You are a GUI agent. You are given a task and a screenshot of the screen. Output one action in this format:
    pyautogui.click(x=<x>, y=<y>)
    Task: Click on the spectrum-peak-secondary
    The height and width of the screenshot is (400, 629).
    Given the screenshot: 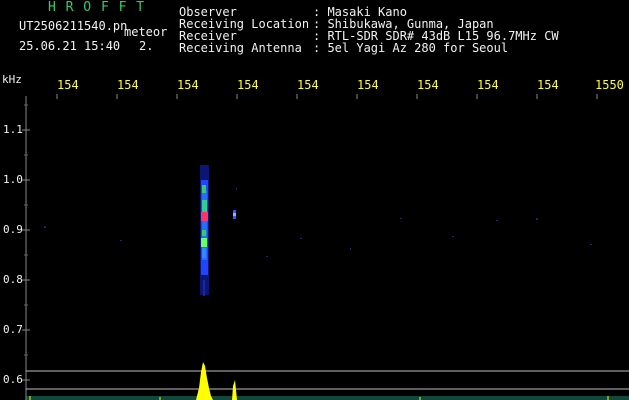 What is the action you would take?
    pyautogui.click(x=234, y=390)
    